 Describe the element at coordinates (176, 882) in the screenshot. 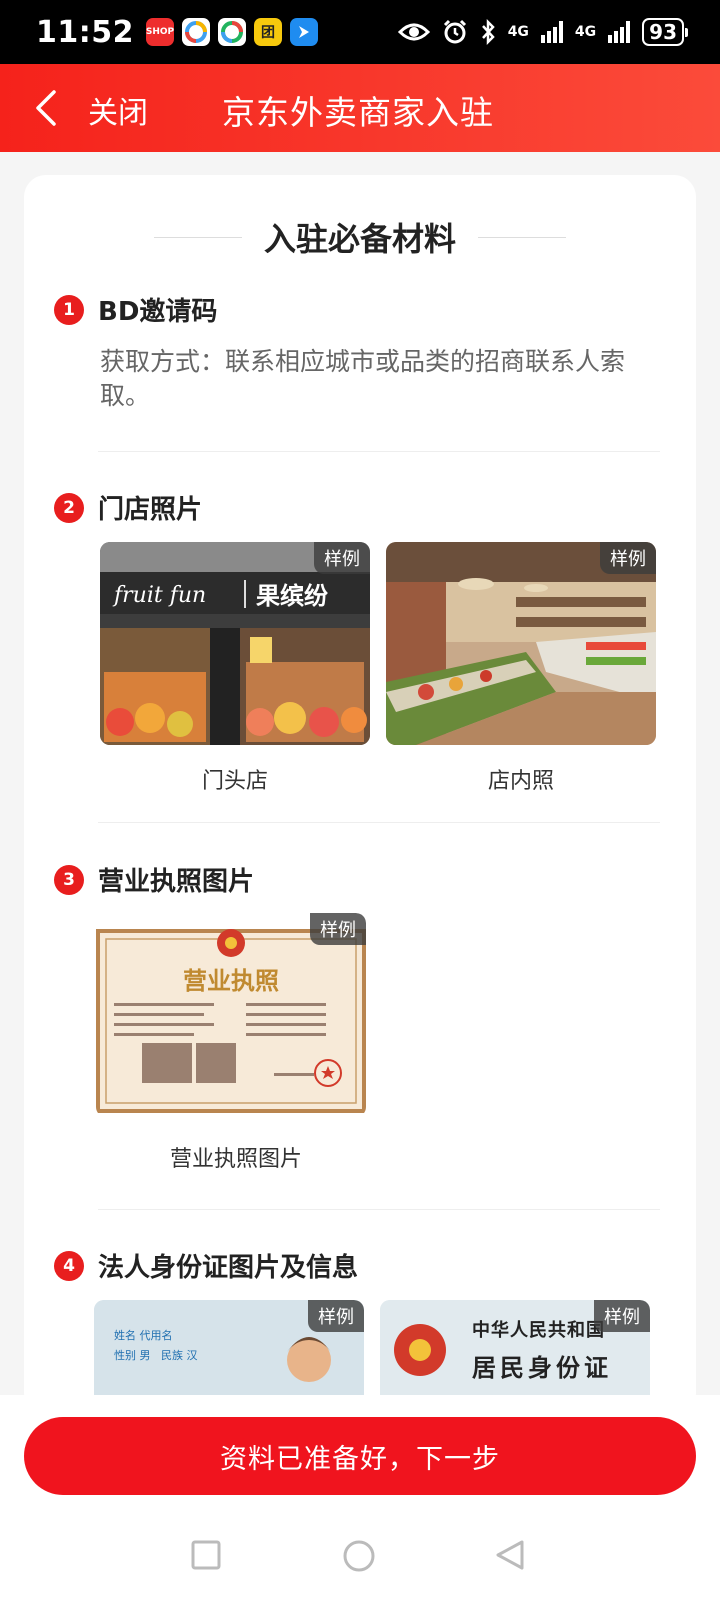

I see `item-title: 营业执照图片` at that location.